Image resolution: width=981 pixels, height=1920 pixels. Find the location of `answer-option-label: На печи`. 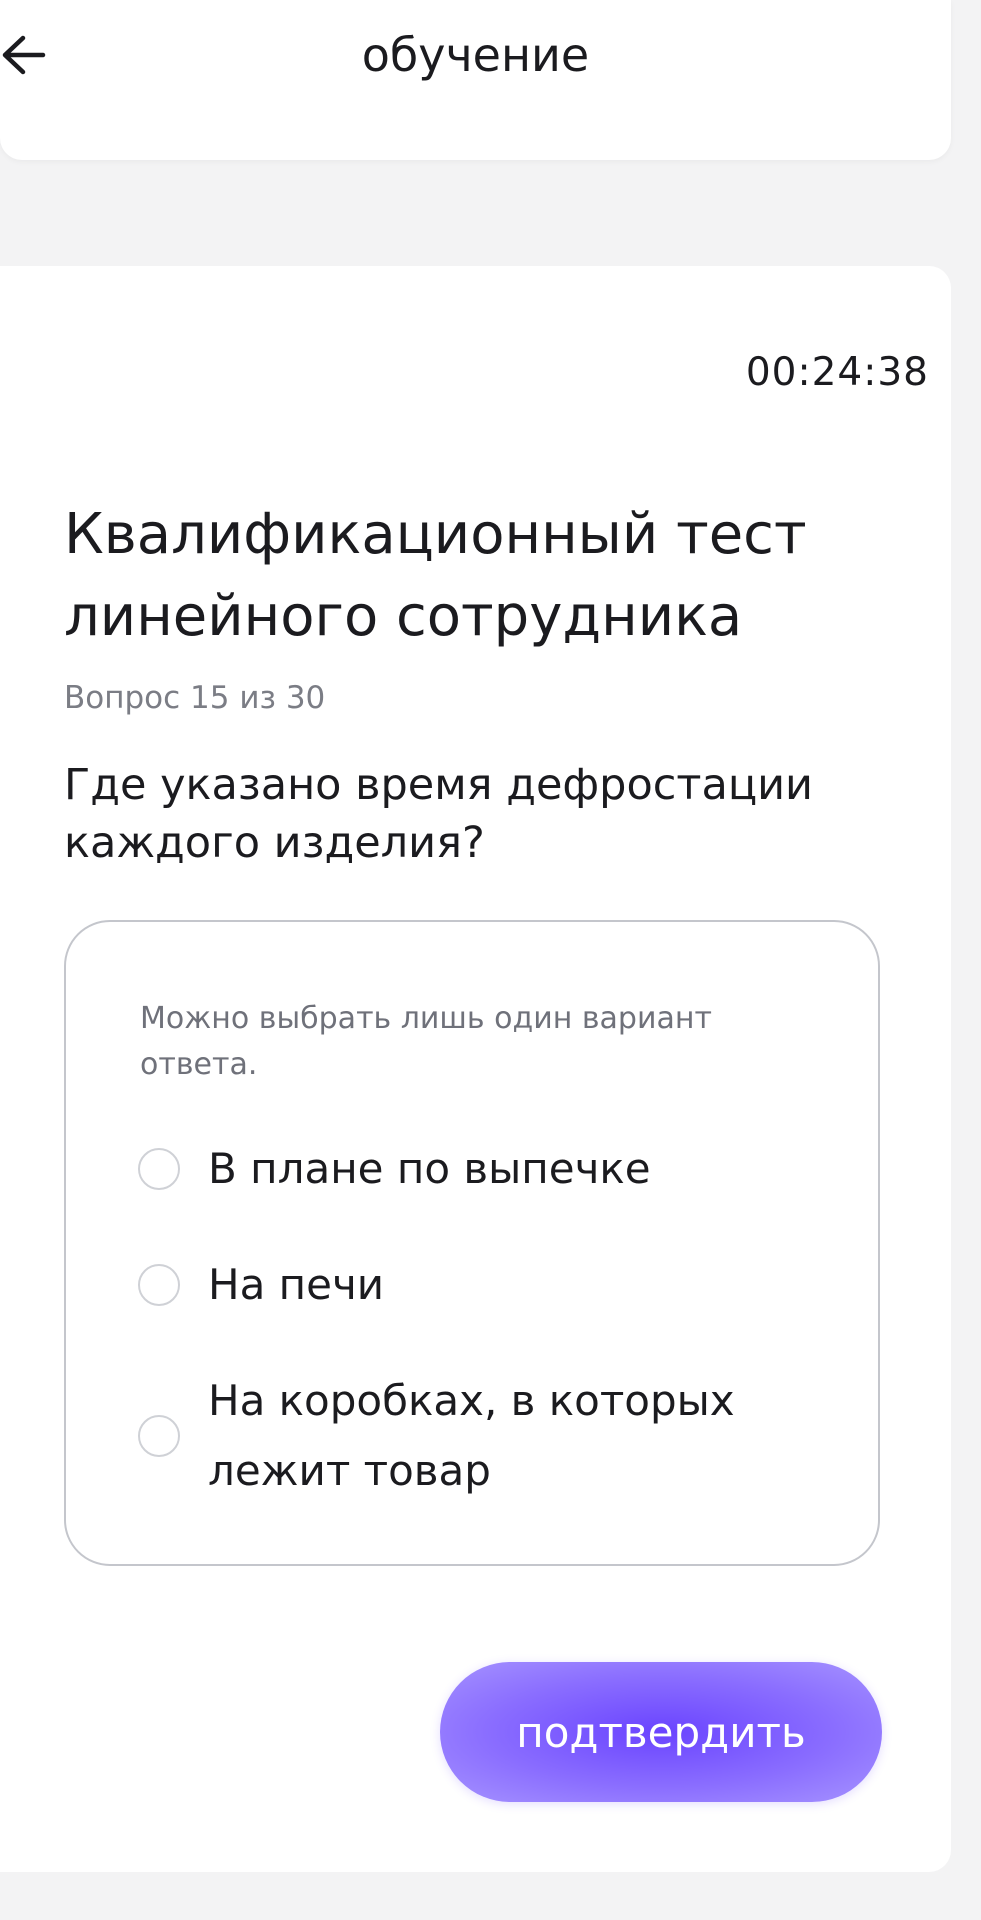

answer-option-label: На печи is located at coordinates (296, 1284).